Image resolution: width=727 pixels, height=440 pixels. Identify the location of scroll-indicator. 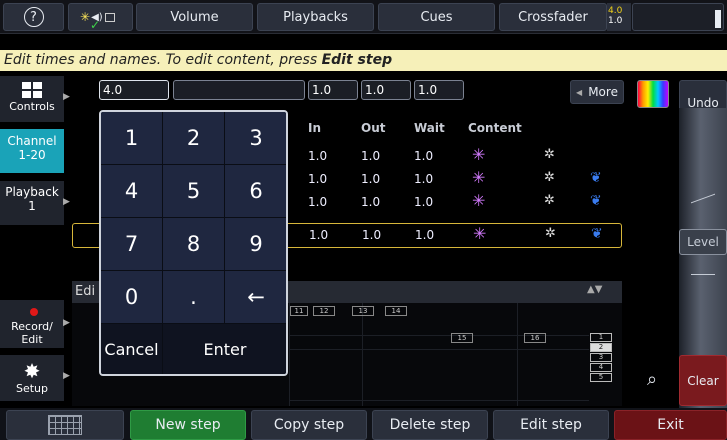
(718, 19).